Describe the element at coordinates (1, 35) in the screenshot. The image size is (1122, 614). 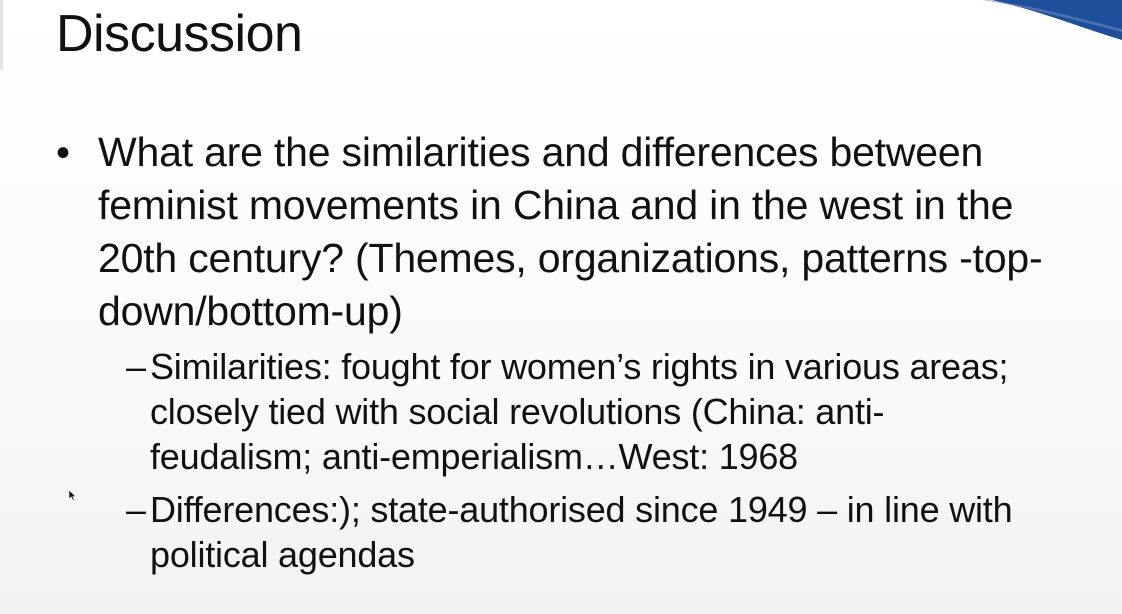
I see `left-edge-divider` at that location.